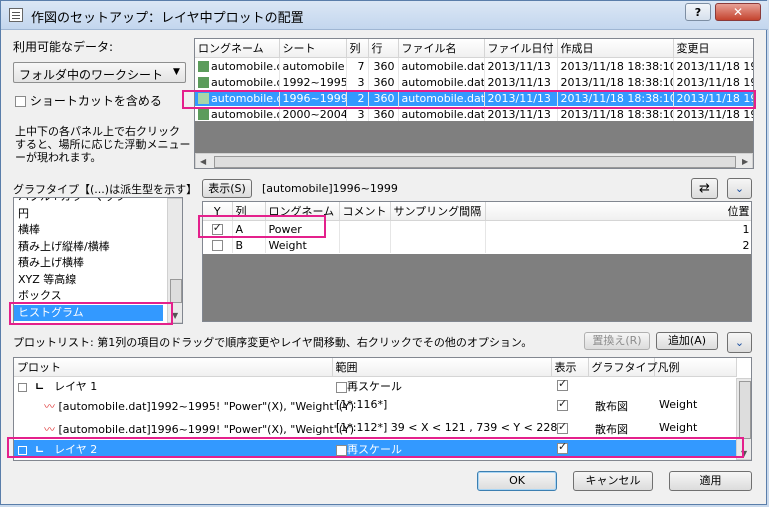 This screenshot has height=507, width=769. I want to click on list-item: 積み上げ横棒, so click(98, 263).